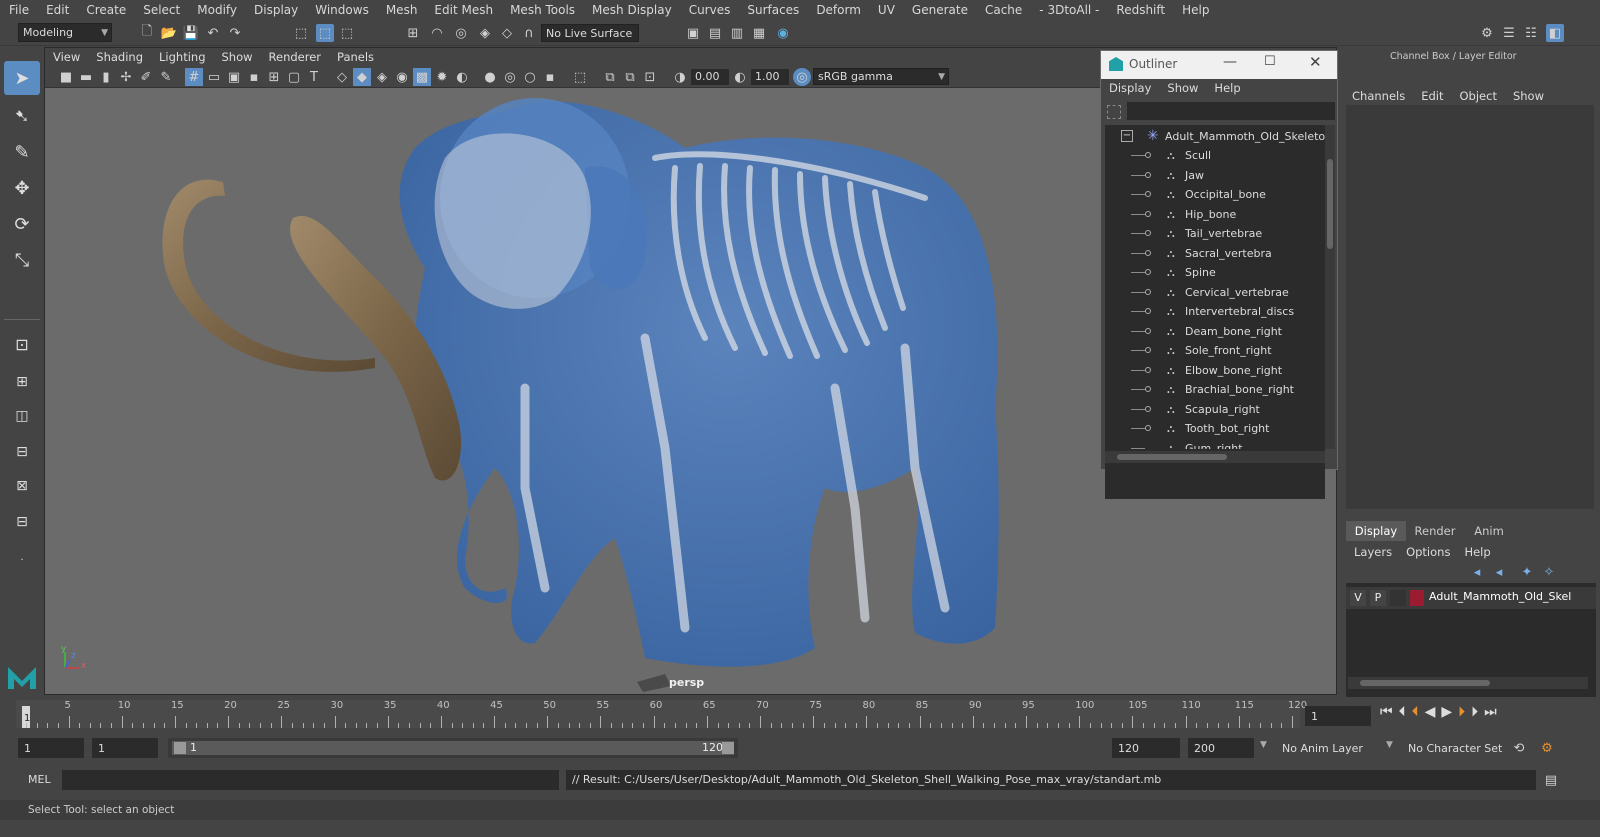 The height and width of the screenshot is (837, 1600). What do you see at coordinates (66, 57) in the screenshot?
I see `viewport-menu-view: View` at bounding box center [66, 57].